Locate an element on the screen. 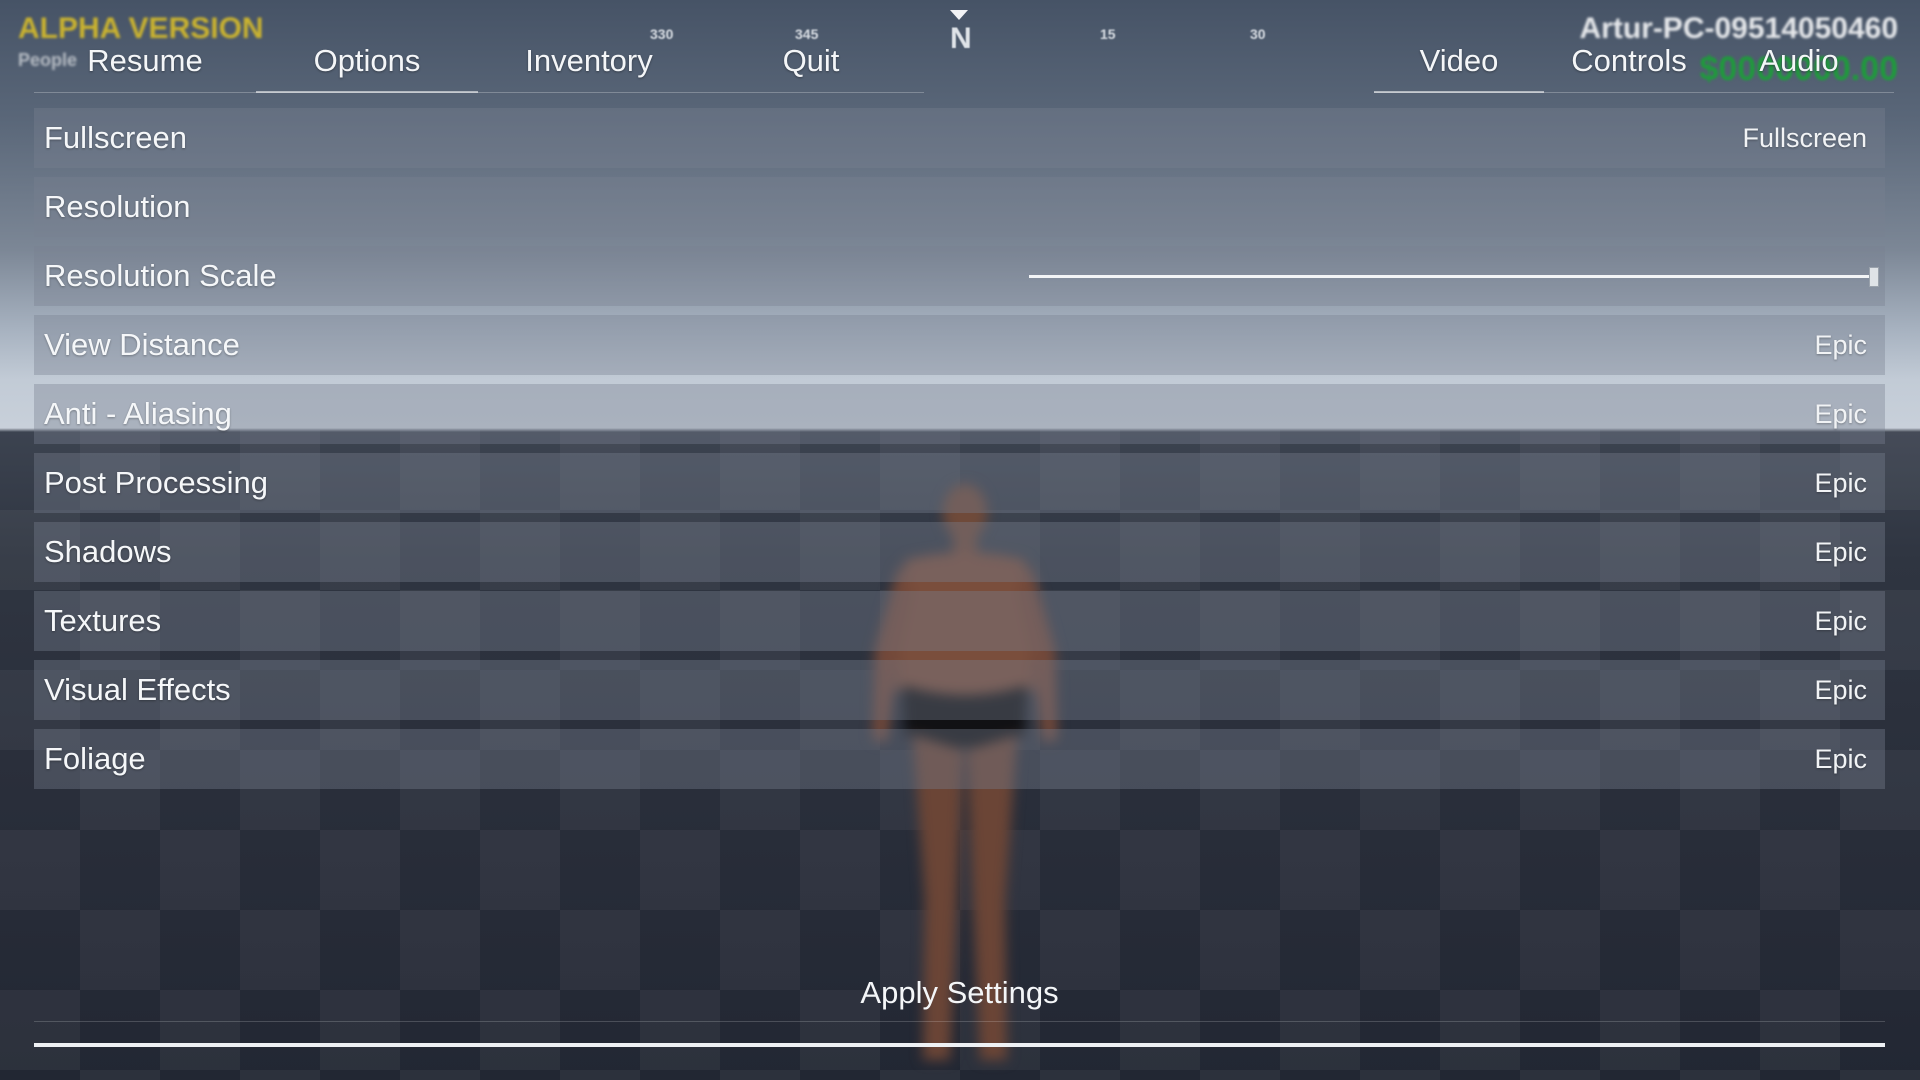  setting-label: Resolution Scale is located at coordinates (160, 275).